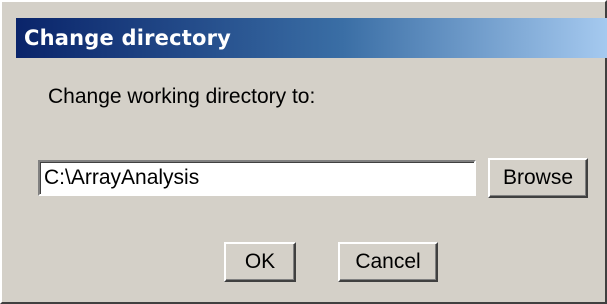  What do you see at coordinates (260, 262) in the screenshot?
I see `ok-button: OK` at bounding box center [260, 262].